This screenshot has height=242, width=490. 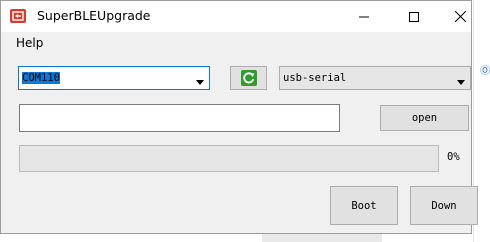 I want to click on boot-button: Boot, so click(x=364, y=205).